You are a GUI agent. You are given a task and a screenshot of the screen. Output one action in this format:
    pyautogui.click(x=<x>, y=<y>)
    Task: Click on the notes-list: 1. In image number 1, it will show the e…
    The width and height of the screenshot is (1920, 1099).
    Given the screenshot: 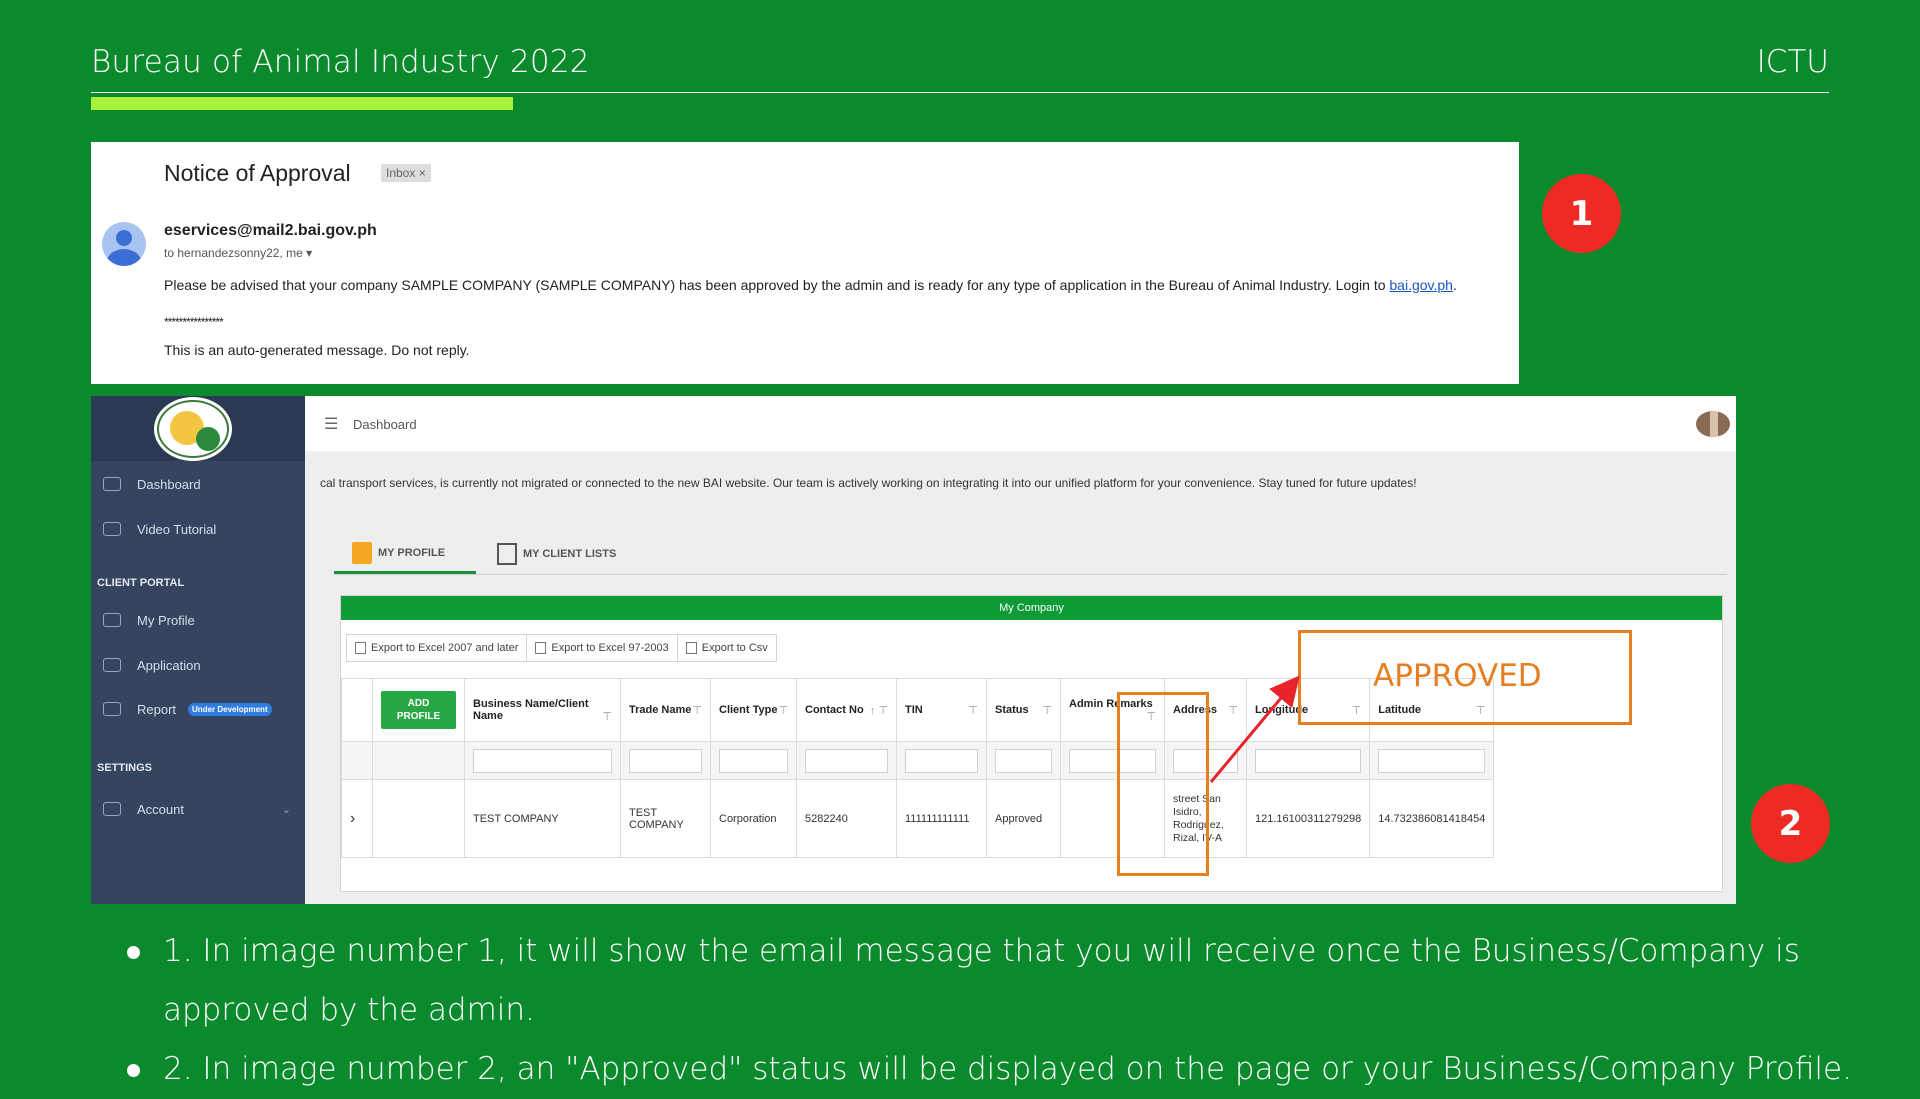 What is the action you would take?
    pyautogui.click(x=1017, y=1010)
    